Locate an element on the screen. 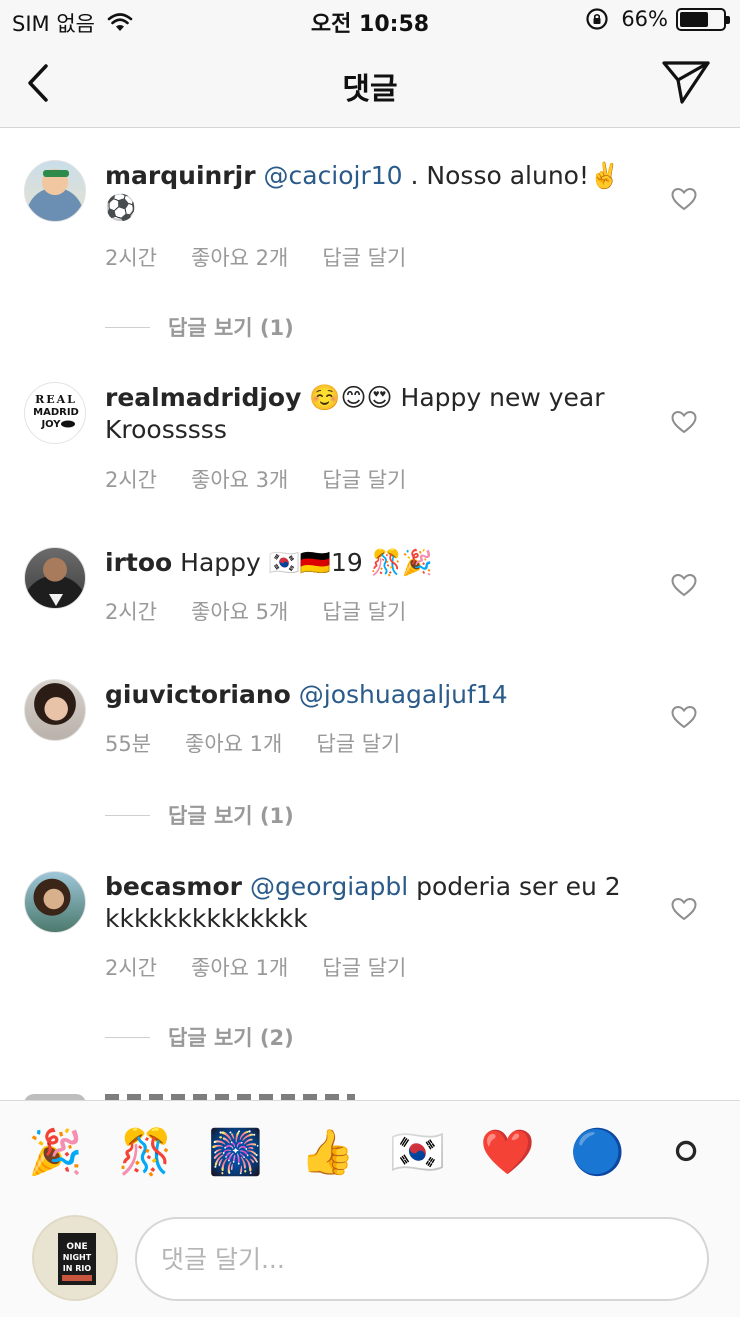 Image resolution: width=740 pixels, height=1317 pixels. comment-username: becasmor is located at coordinates (173, 886).